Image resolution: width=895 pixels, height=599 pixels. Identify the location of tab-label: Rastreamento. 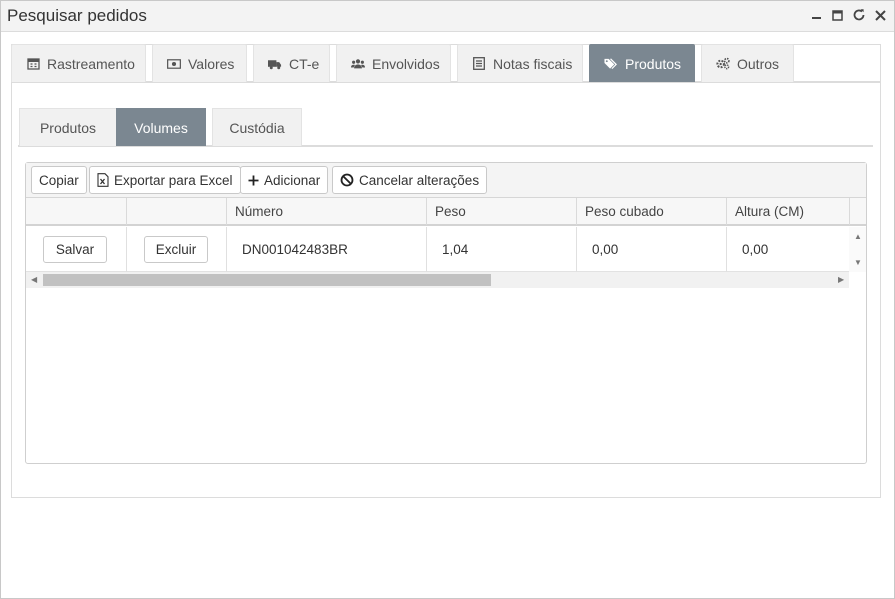
(91, 63).